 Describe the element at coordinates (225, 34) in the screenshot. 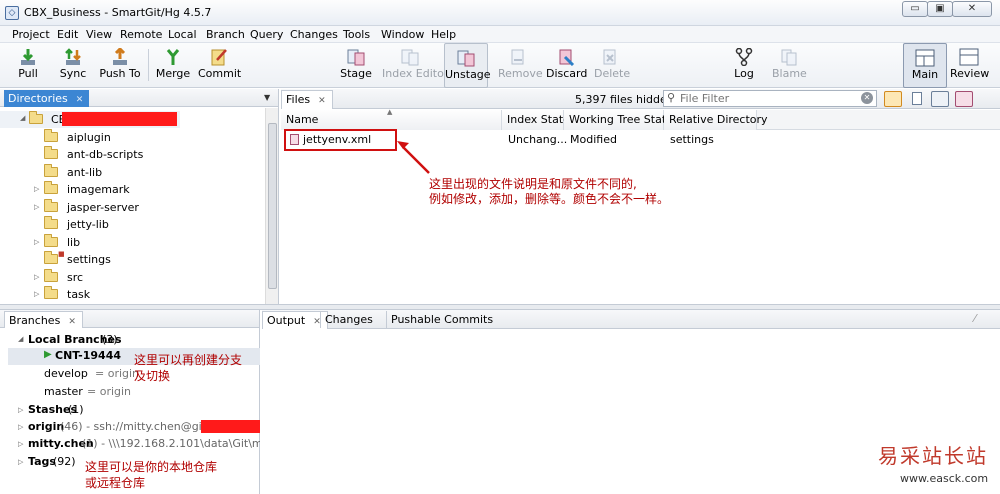

I see `menu-branch: Branch` at that location.